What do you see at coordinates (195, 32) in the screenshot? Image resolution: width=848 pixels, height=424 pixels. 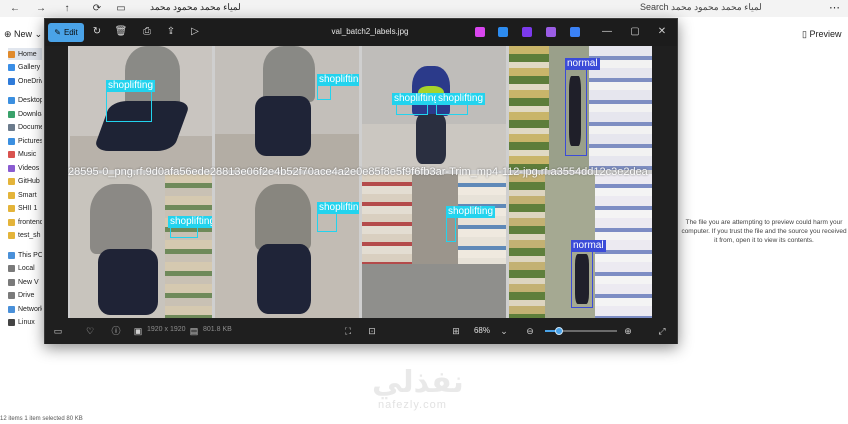 I see `slideshow-icon: ▷` at bounding box center [195, 32].